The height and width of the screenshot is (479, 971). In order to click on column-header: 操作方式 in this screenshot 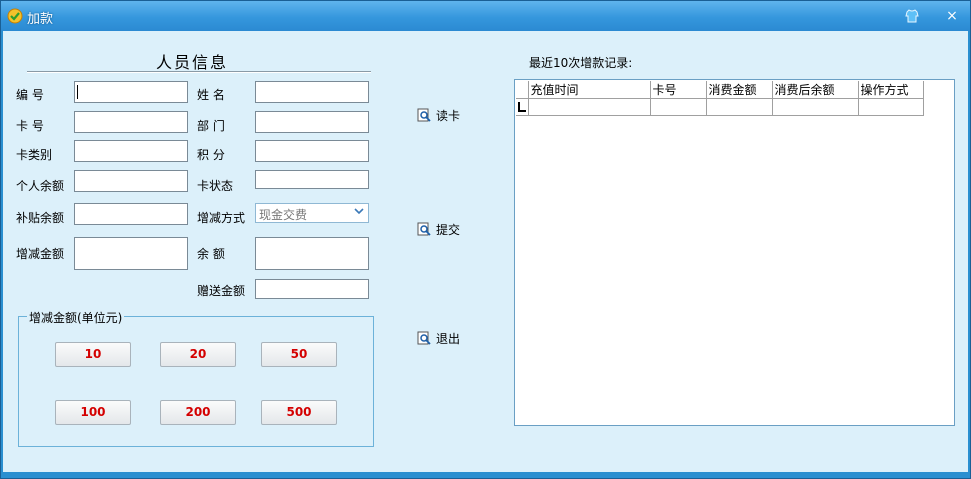, I will do `click(891, 90)`.